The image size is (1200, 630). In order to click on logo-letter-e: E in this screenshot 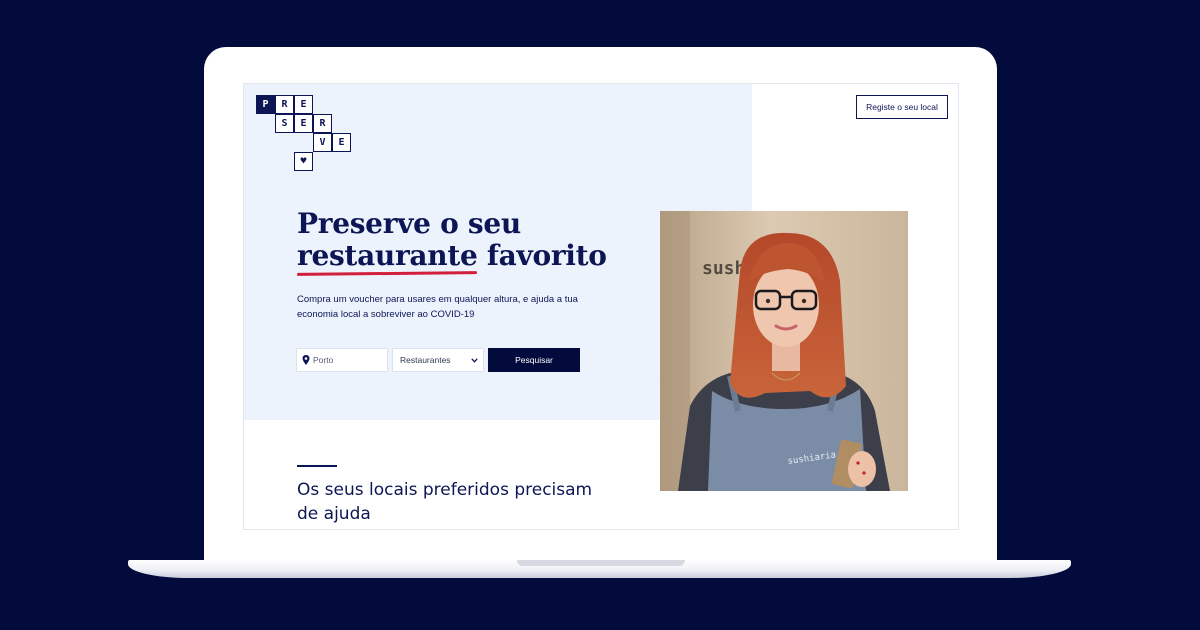, I will do `click(303, 104)`.